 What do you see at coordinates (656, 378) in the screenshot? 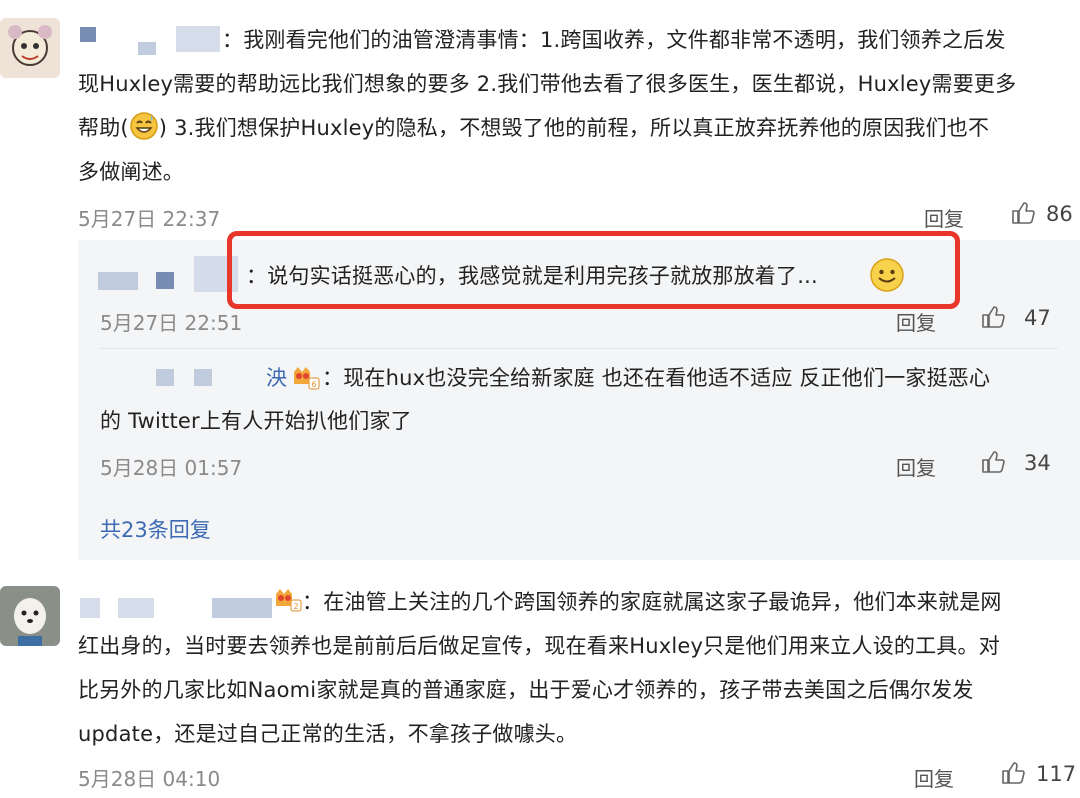
I see `reply-text: ：现在hux也没完全给新家庭 也还在看他适不适应 反正他们一家挺恶心` at bounding box center [656, 378].